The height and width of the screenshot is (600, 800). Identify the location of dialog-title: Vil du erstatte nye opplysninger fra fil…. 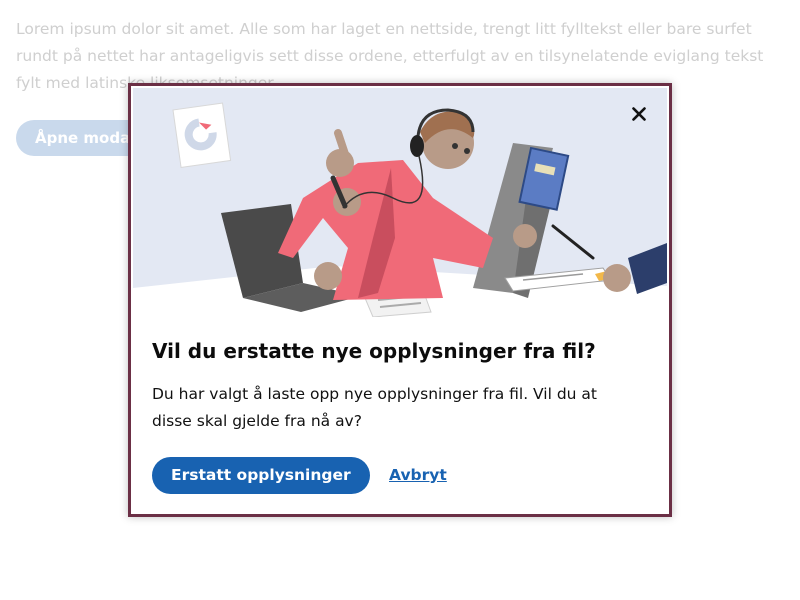
(374, 351).